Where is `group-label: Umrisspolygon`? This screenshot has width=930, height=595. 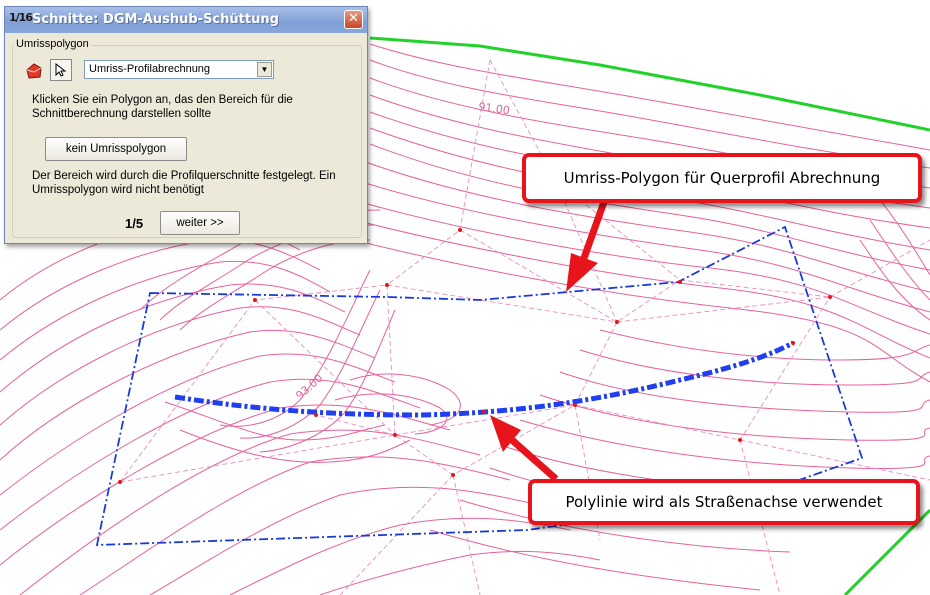 group-label: Umrisspolygon is located at coordinates (52, 44).